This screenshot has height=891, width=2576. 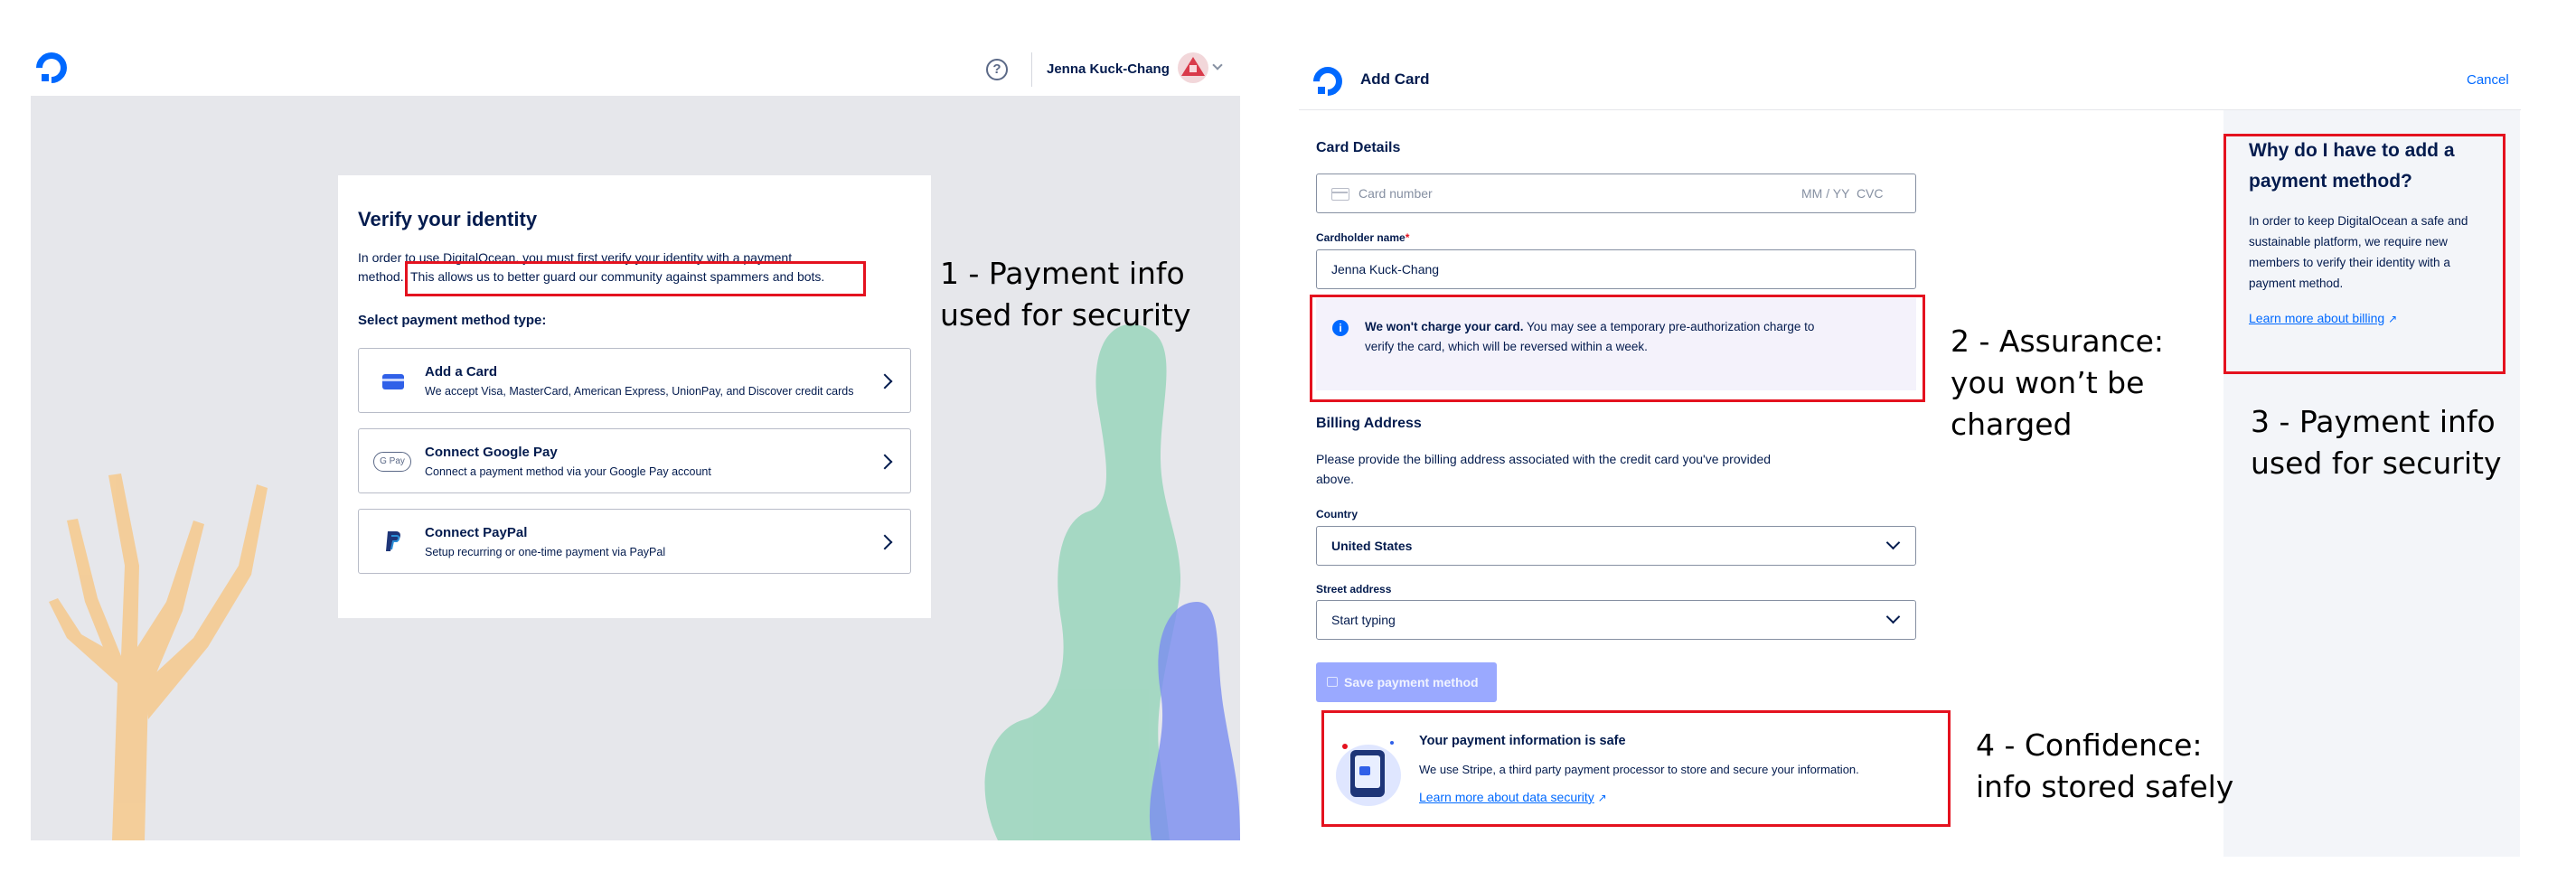 I want to click on annotation-4-line1: 4 - Confidence:, so click(x=2089, y=745).